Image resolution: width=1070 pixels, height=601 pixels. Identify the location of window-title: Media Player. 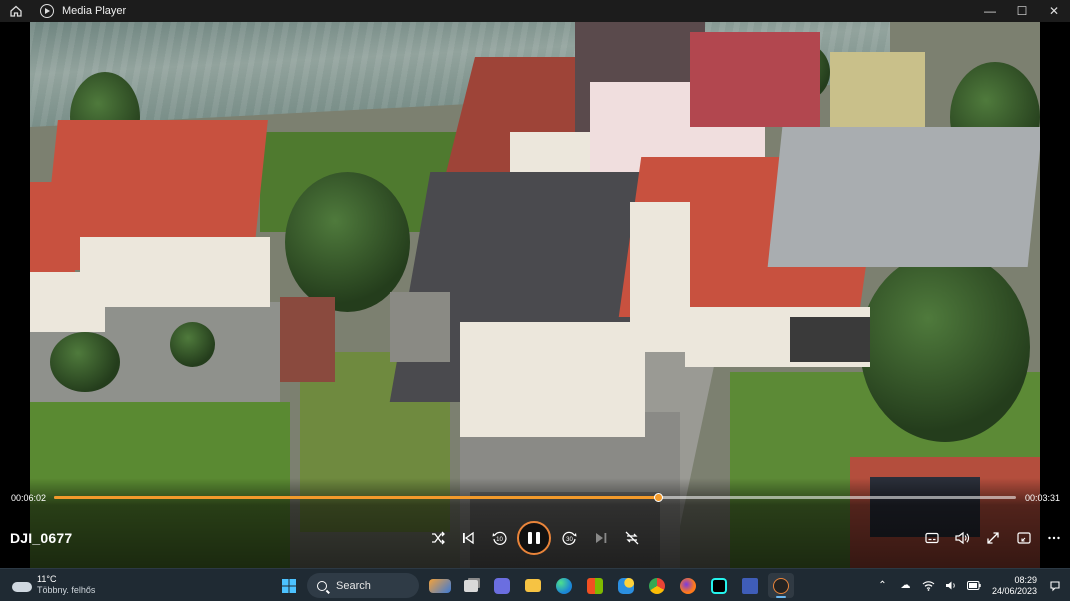
(94, 11).